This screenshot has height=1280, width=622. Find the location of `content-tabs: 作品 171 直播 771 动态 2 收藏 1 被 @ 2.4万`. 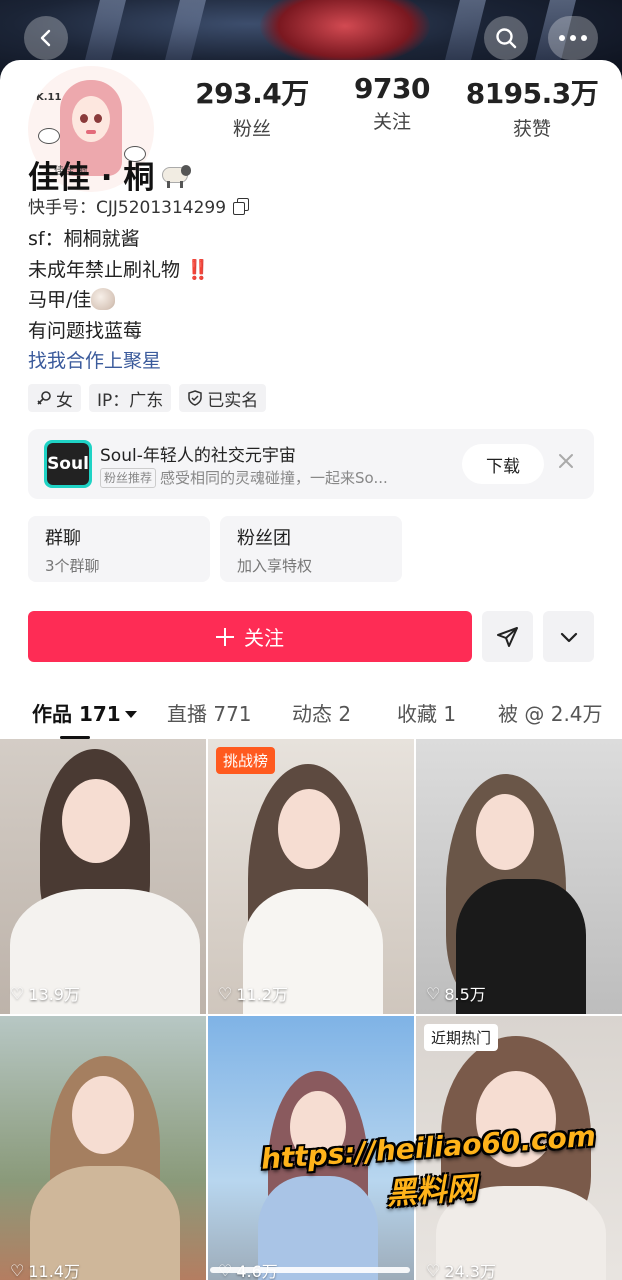

content-tabs: 作品 171 直播 771 动态 2 收藏 1 被 @ 2.4万 is located at coordinates (311, 713).